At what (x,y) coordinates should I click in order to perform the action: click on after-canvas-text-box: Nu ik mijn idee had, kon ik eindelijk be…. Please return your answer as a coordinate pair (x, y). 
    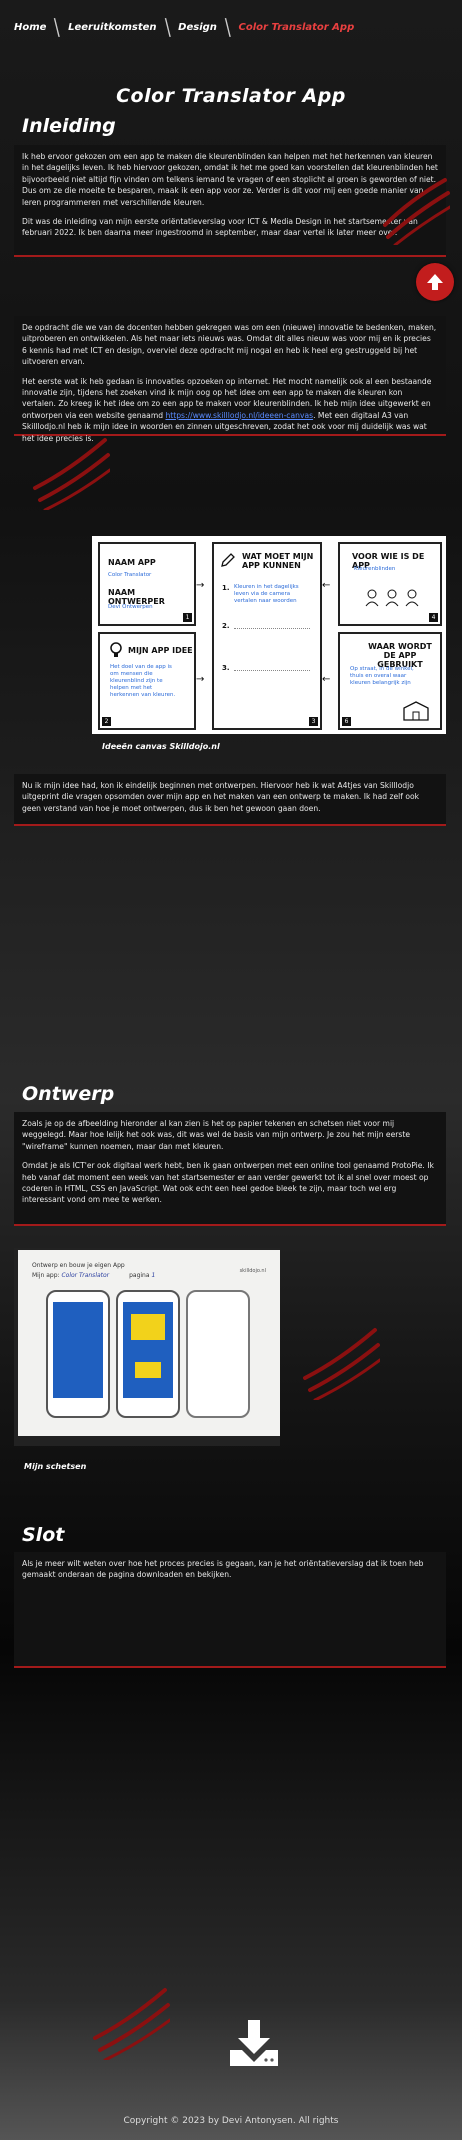
    Looking at the image, I should click on (230, 800).